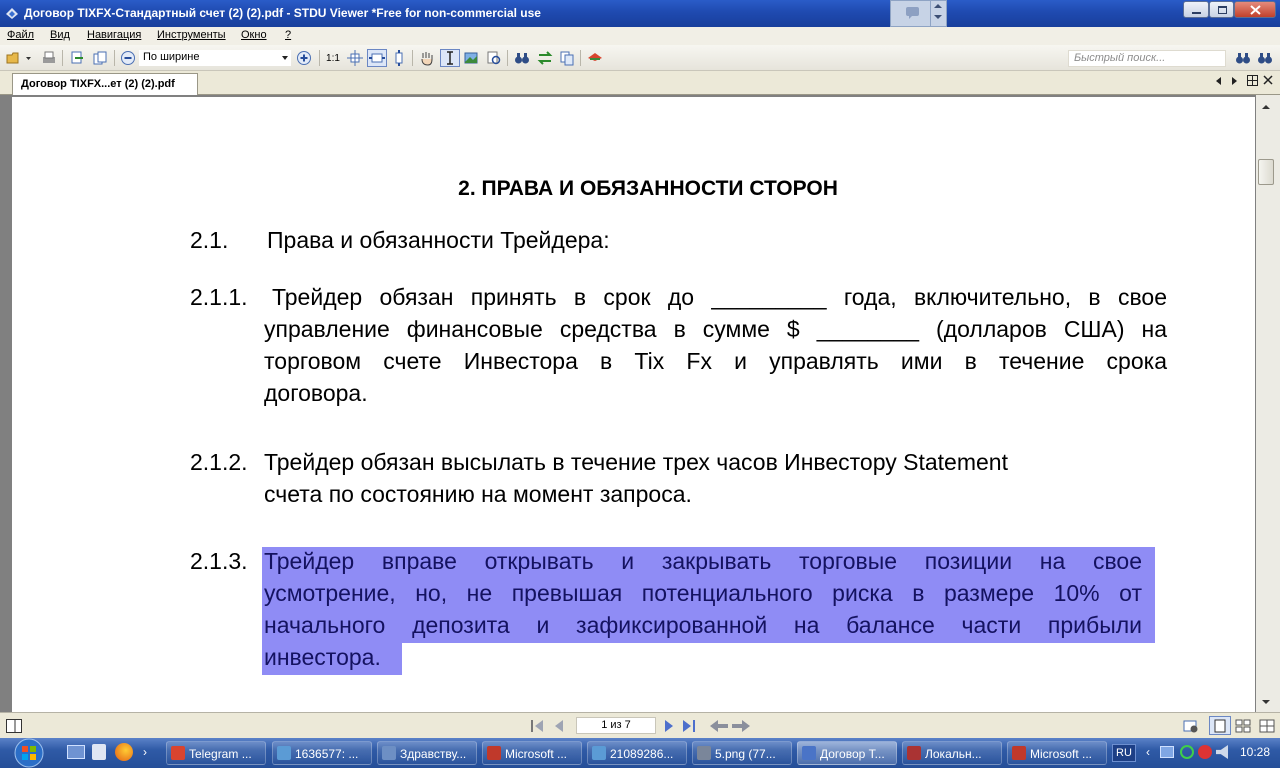 This screenshot has height=768, width=1280. What do you see at coordinates (1266, 107) in the screenshot?
I see `scroll-up-icon` at bounding box center [1266, 107].